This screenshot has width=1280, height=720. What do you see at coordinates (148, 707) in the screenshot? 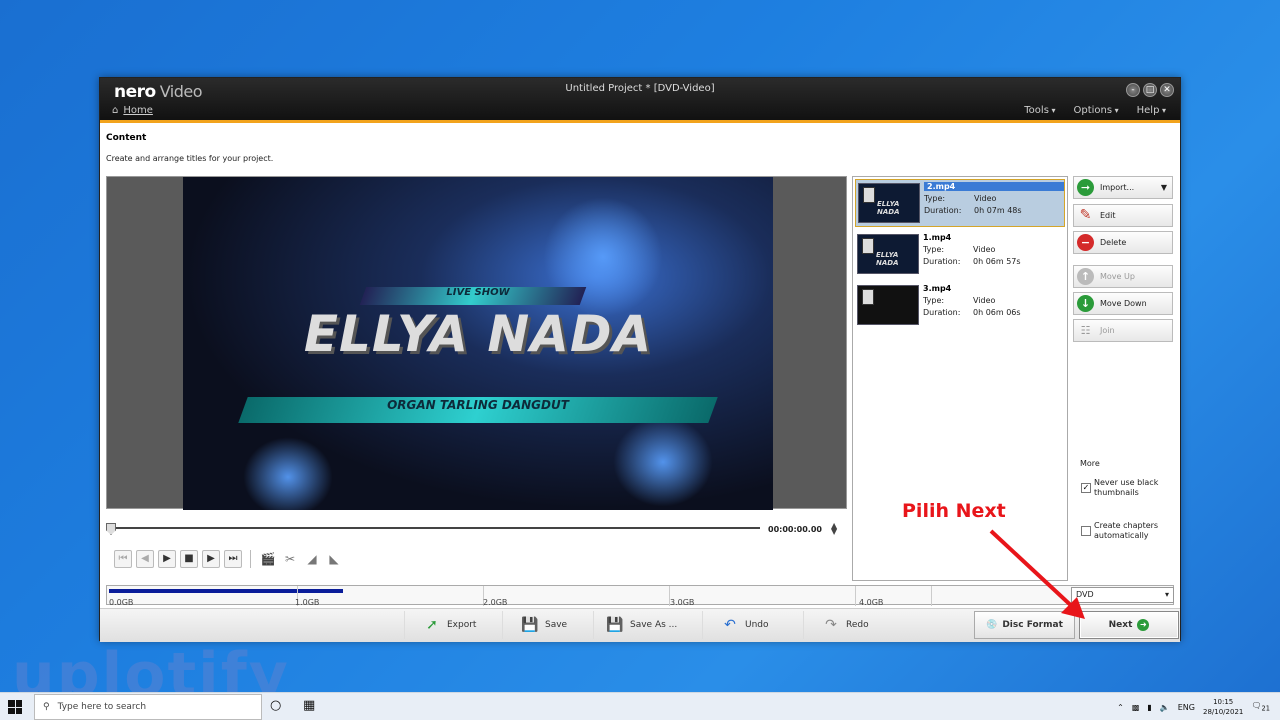
I see `search-box: ⚲ Type here to search` at bounding box center [148, 707].